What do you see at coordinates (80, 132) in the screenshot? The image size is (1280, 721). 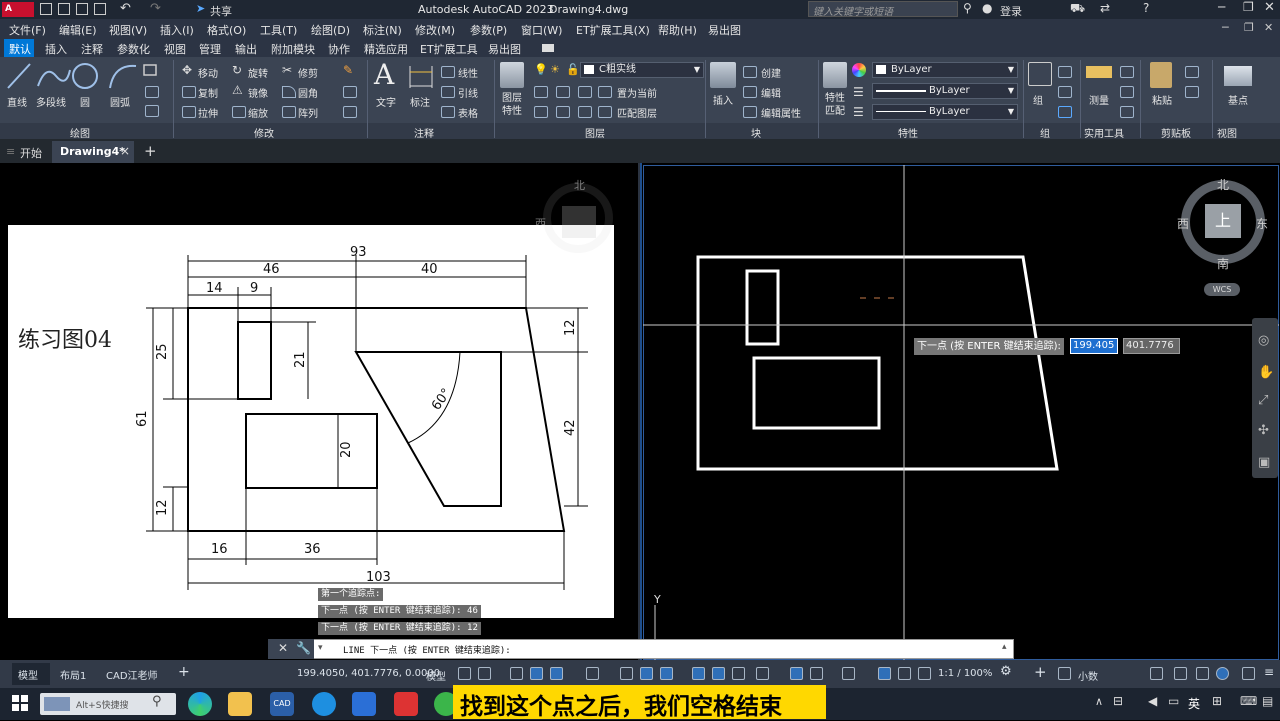 I see `draw-panel-label: 绘图` at bounding box center [80, 132].